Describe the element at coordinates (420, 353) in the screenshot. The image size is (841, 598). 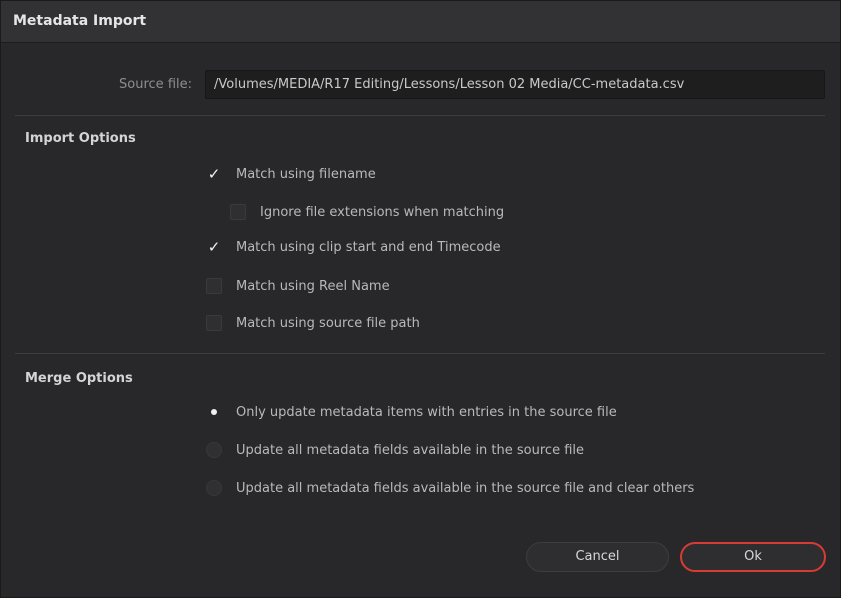
I see `divider-middle` at that location.